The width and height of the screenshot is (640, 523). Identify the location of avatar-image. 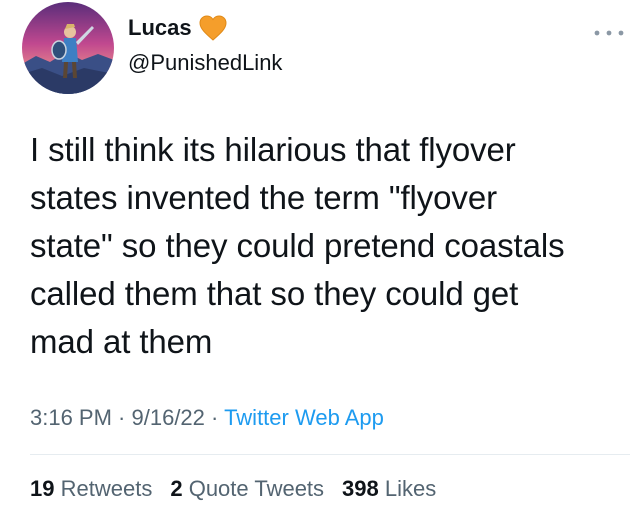
(68, 48).